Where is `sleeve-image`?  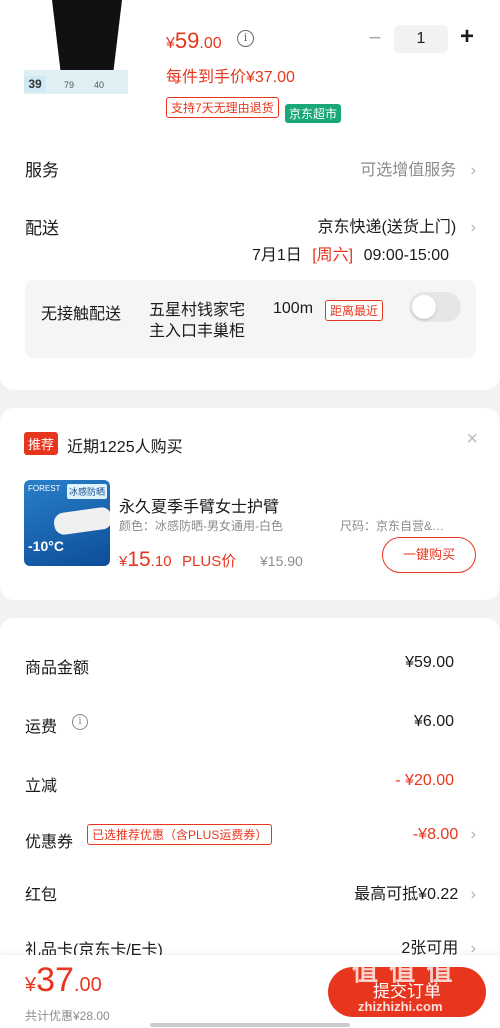
sleeve-image is located at coordinates (81, 521).